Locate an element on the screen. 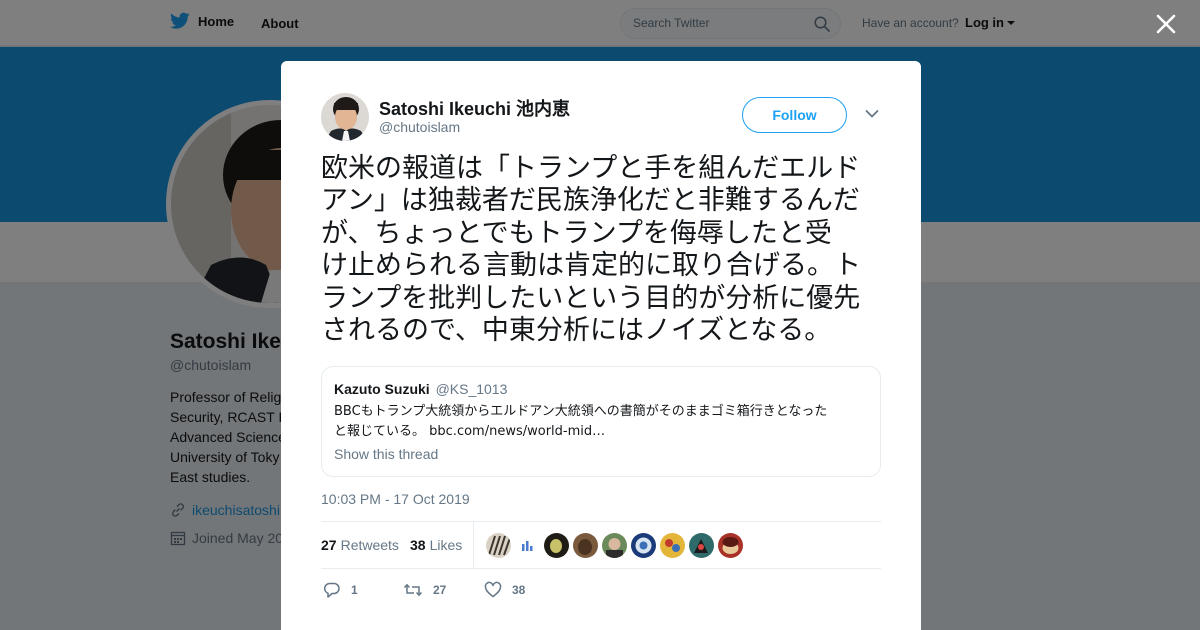  reply-action: 1 is located at coordinates (340, 590).